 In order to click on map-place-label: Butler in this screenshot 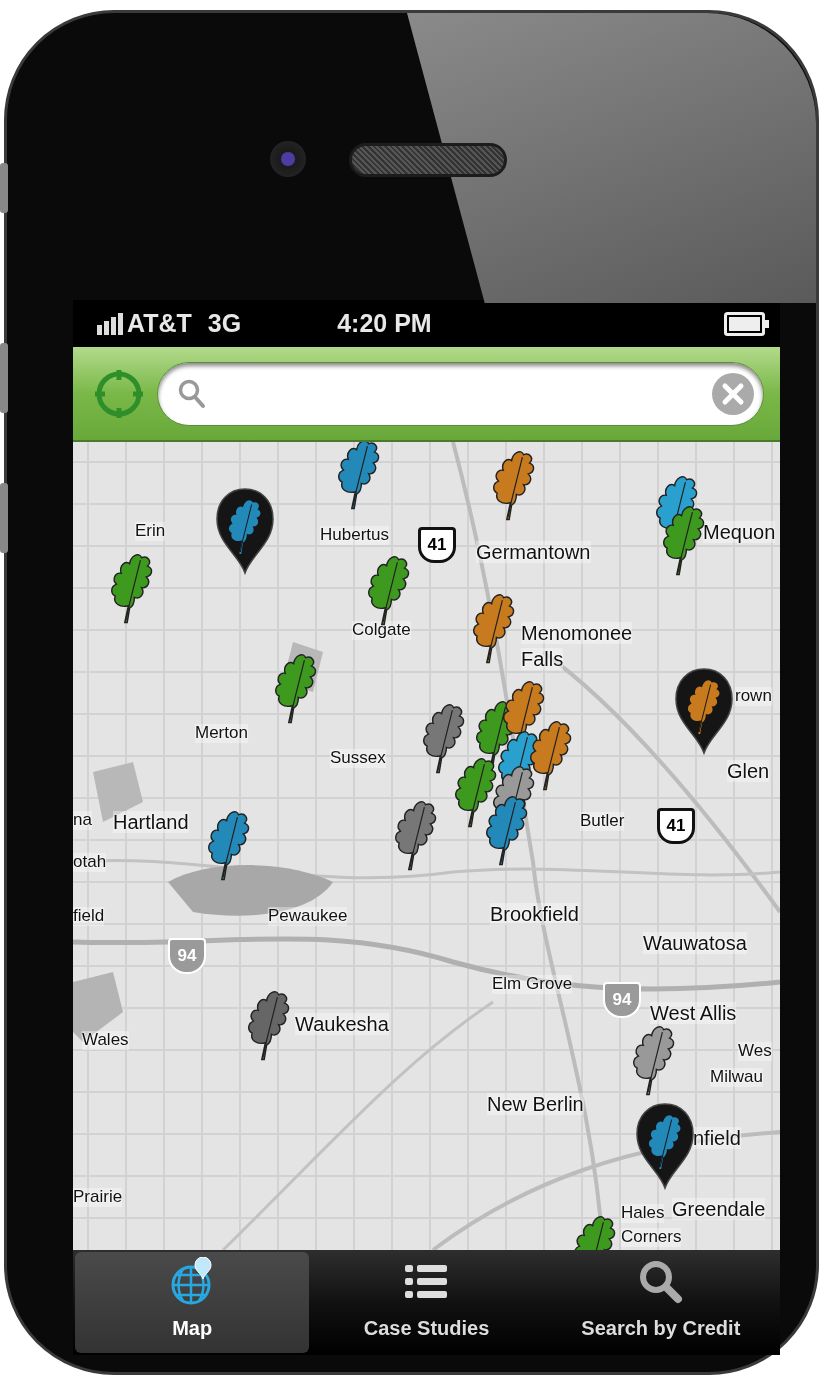, I will do `click(602, 821)`.